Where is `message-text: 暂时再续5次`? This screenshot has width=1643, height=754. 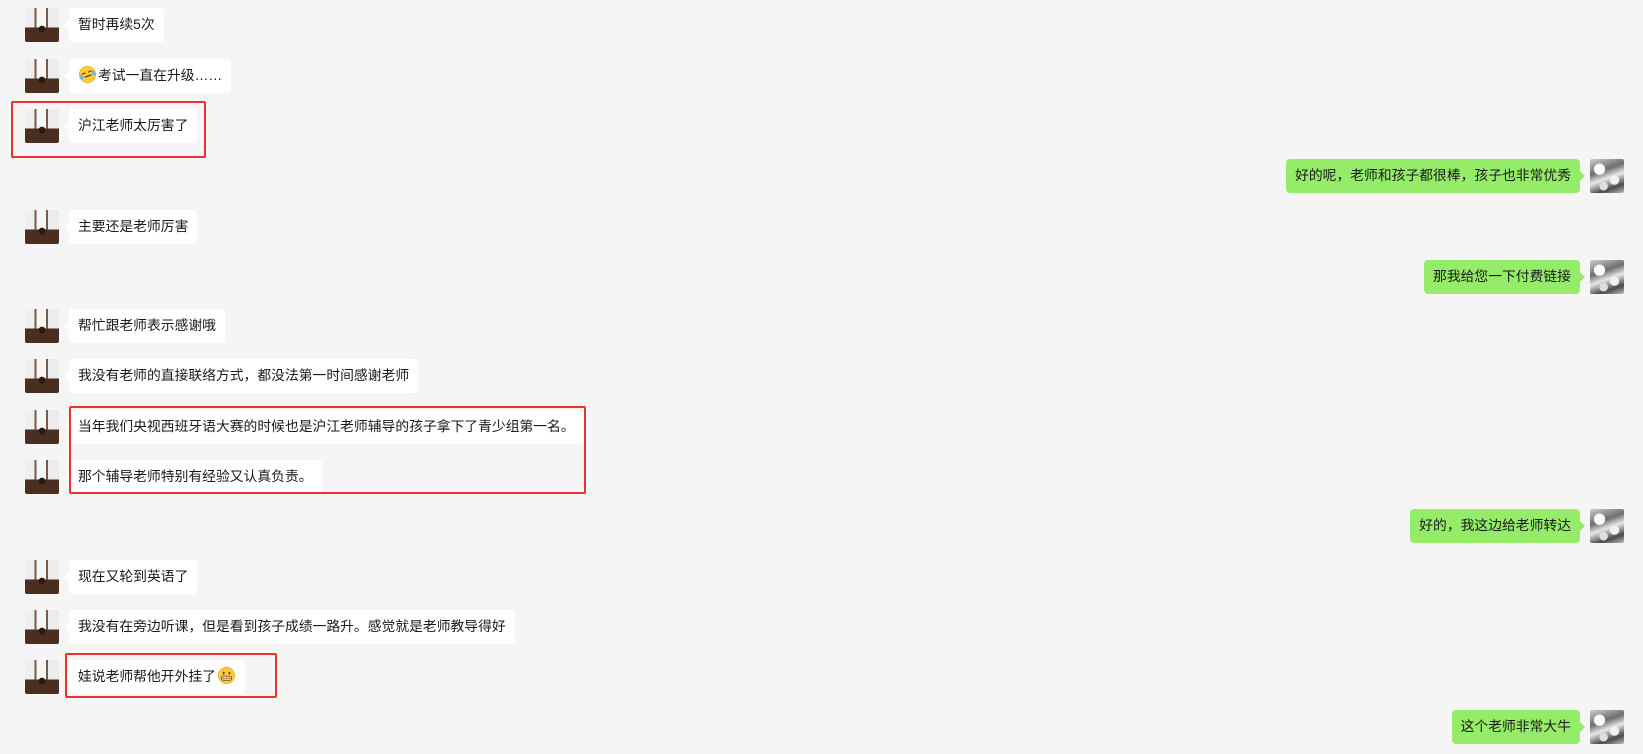
message-text: 暂时再续5次 is located at coordinates (116, 24).